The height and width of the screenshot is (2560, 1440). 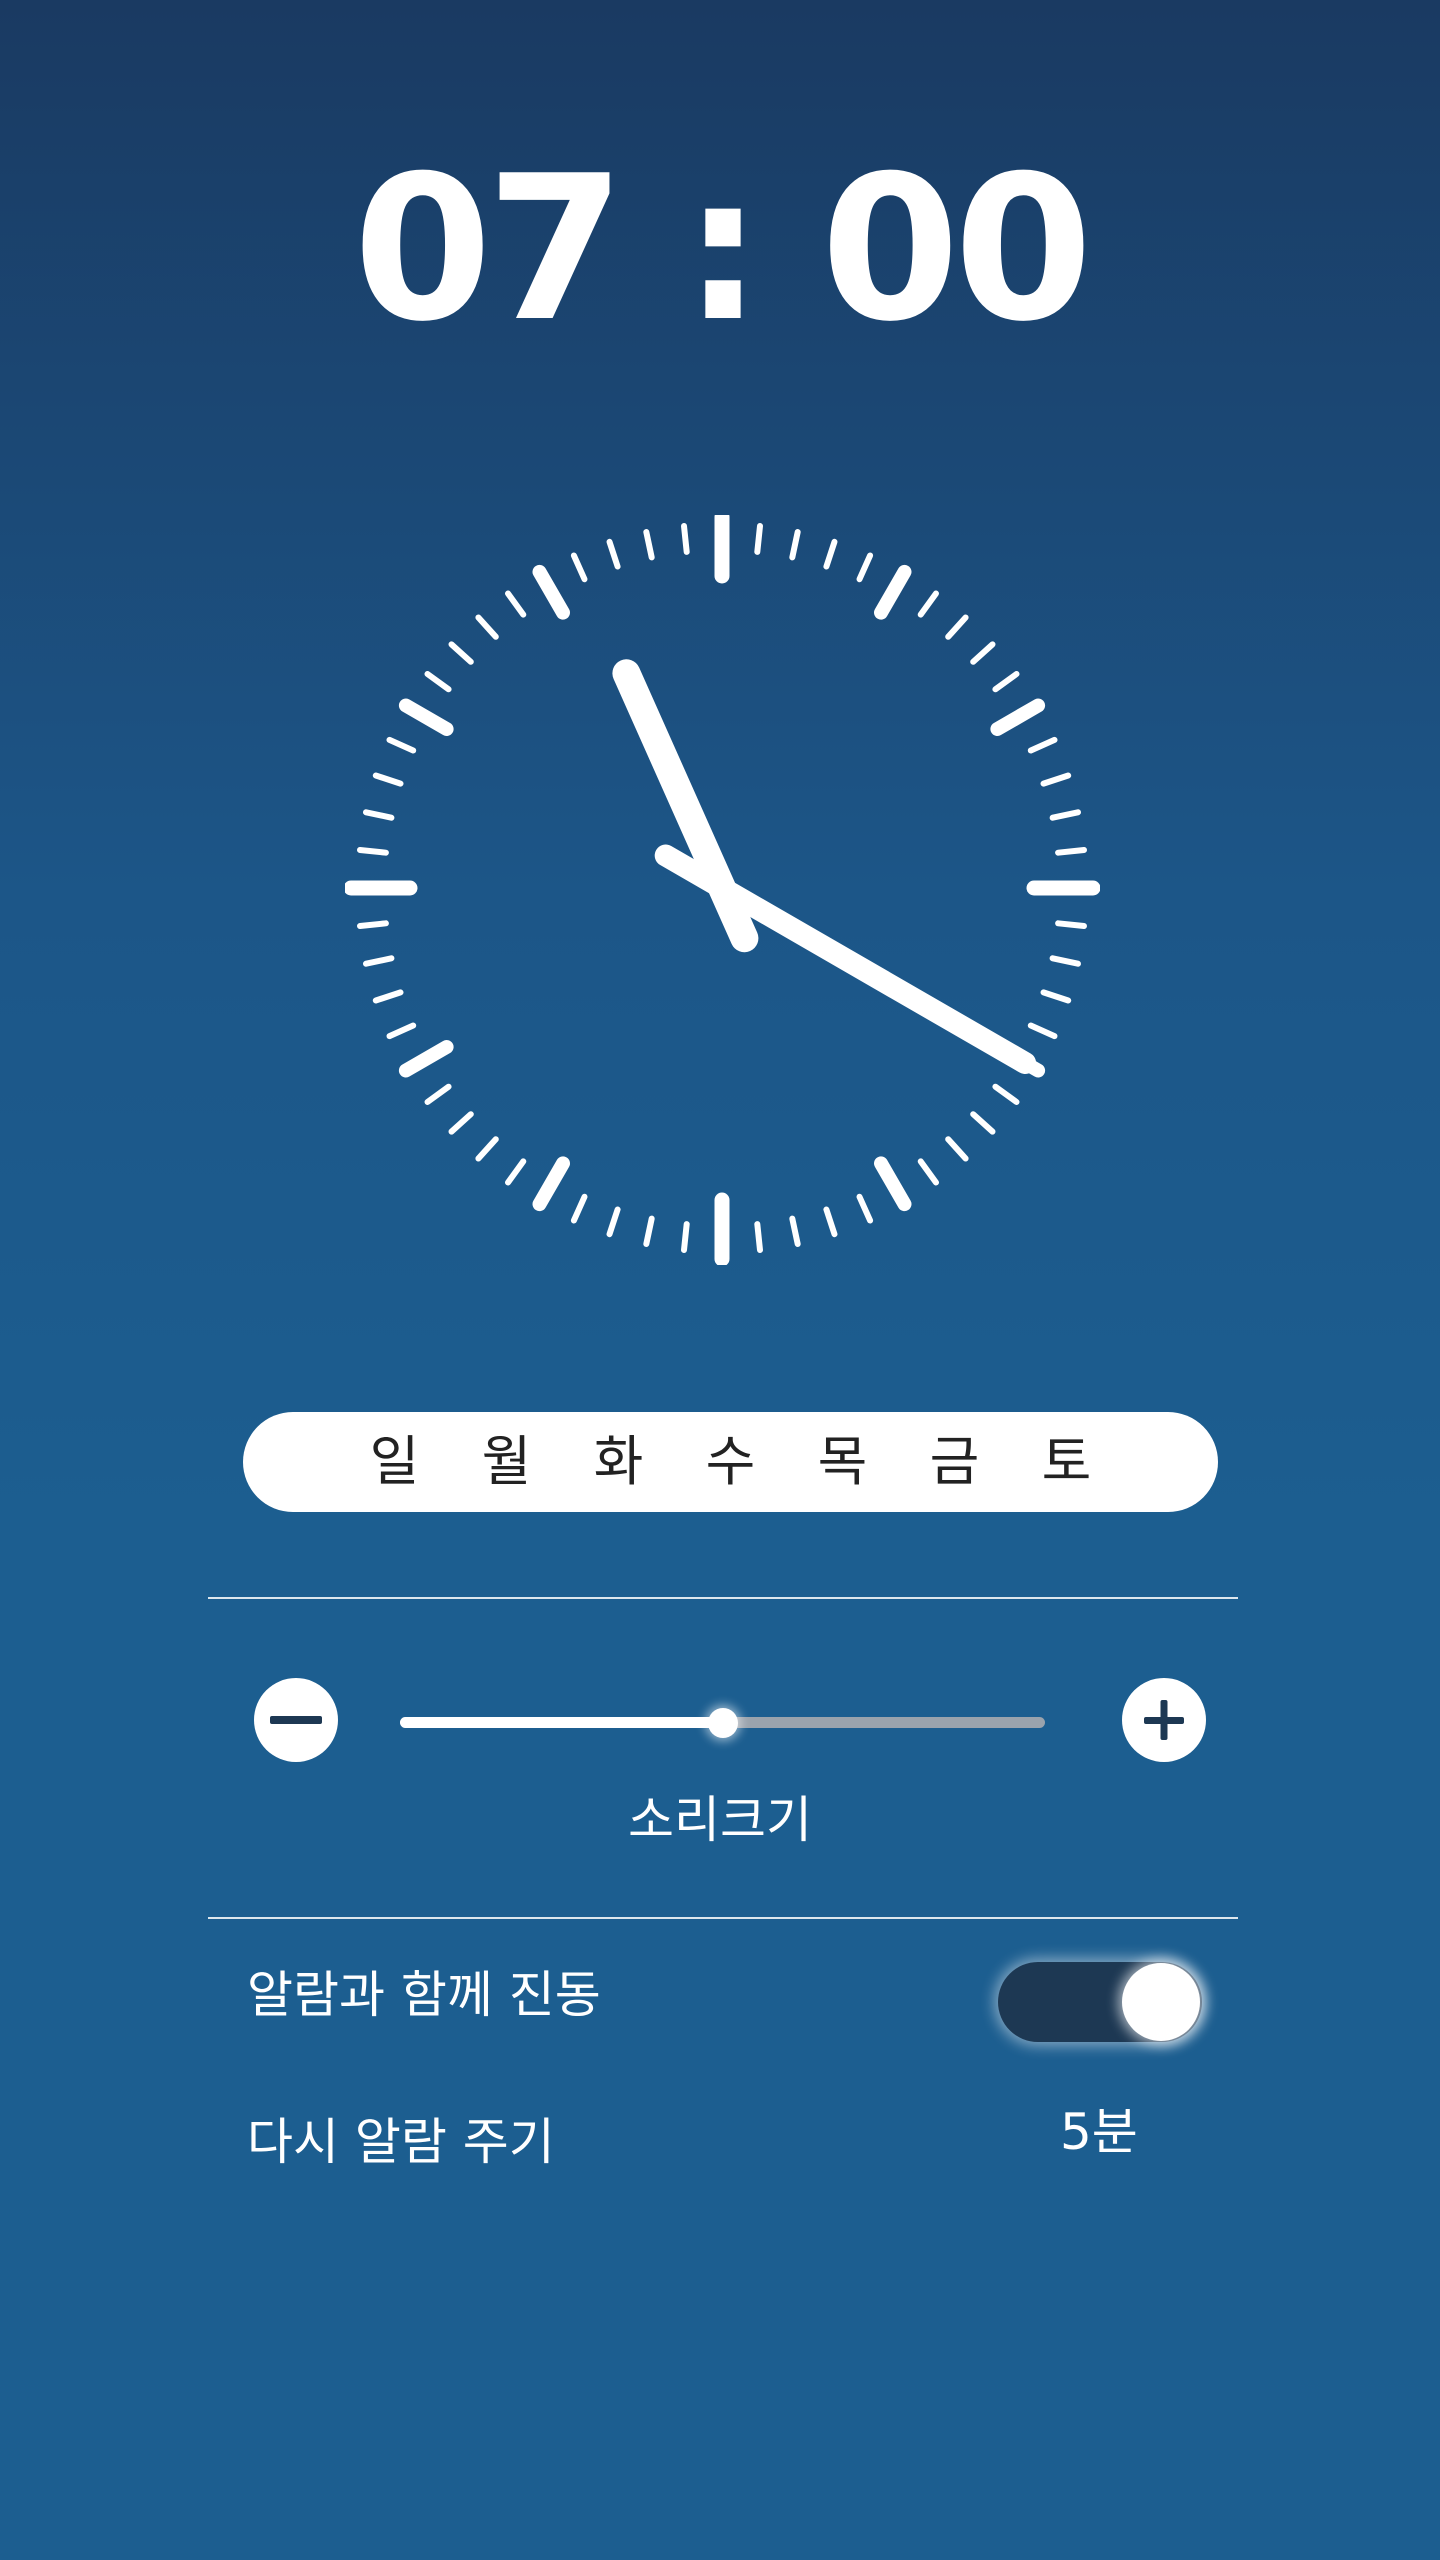 I want to click on vibrate-toggle, so click(x=1100, y=2002).